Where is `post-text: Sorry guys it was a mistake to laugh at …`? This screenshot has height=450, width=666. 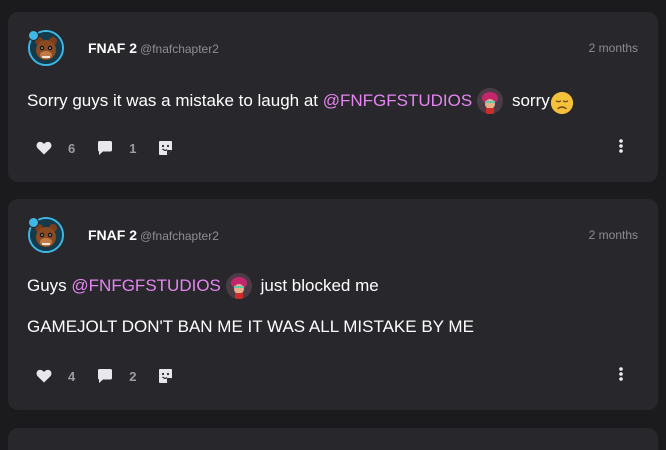
post-text: Sorry guys it was a mistake to laugh at … is located at coordinates (300, 101).